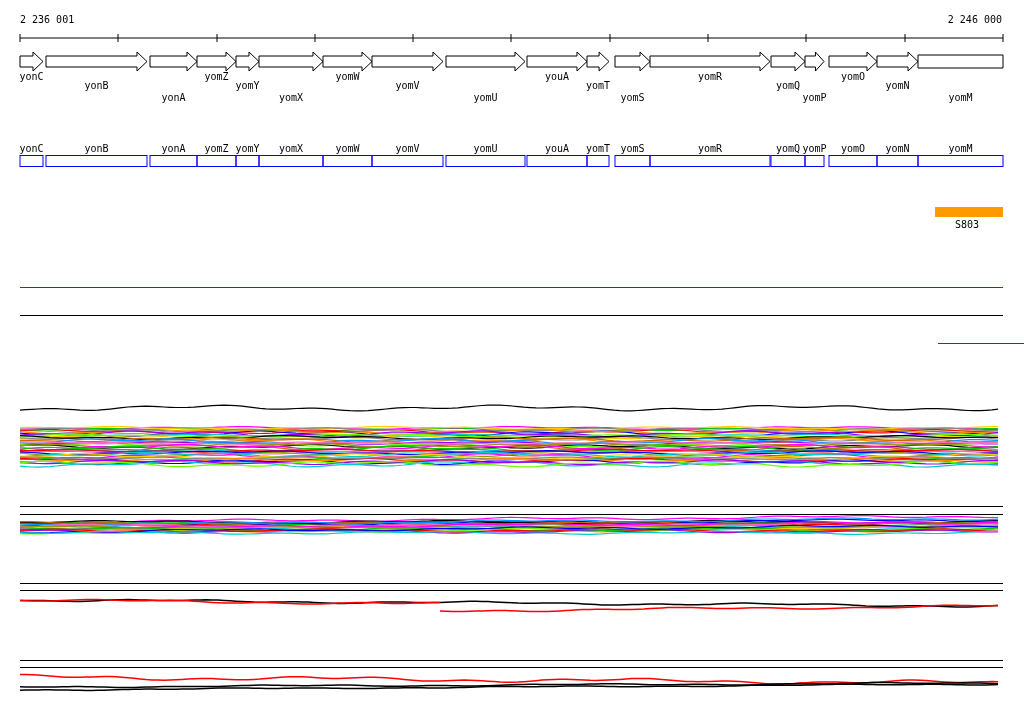 Image resolution: width=1024 pixels, height=714 pixels. What do you see at coordinates (47, 19) in the screenshot?
I see `ruler-label: 2 236 001` at bounding box center [47, 19].